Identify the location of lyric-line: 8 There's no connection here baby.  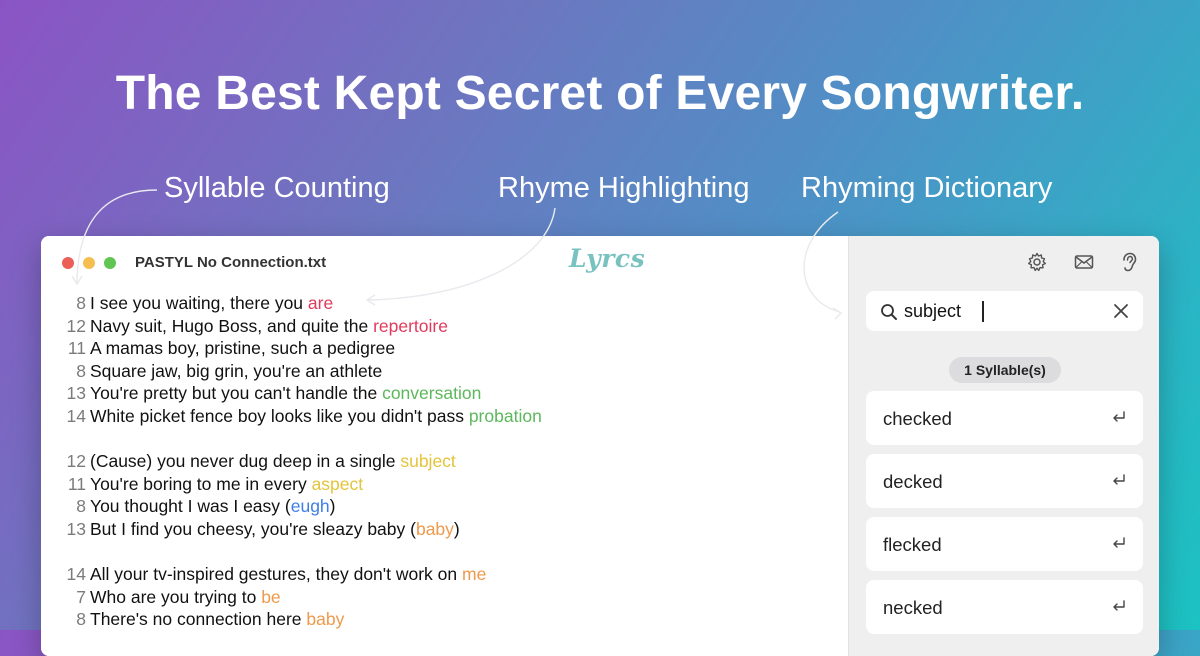
(444, 619).